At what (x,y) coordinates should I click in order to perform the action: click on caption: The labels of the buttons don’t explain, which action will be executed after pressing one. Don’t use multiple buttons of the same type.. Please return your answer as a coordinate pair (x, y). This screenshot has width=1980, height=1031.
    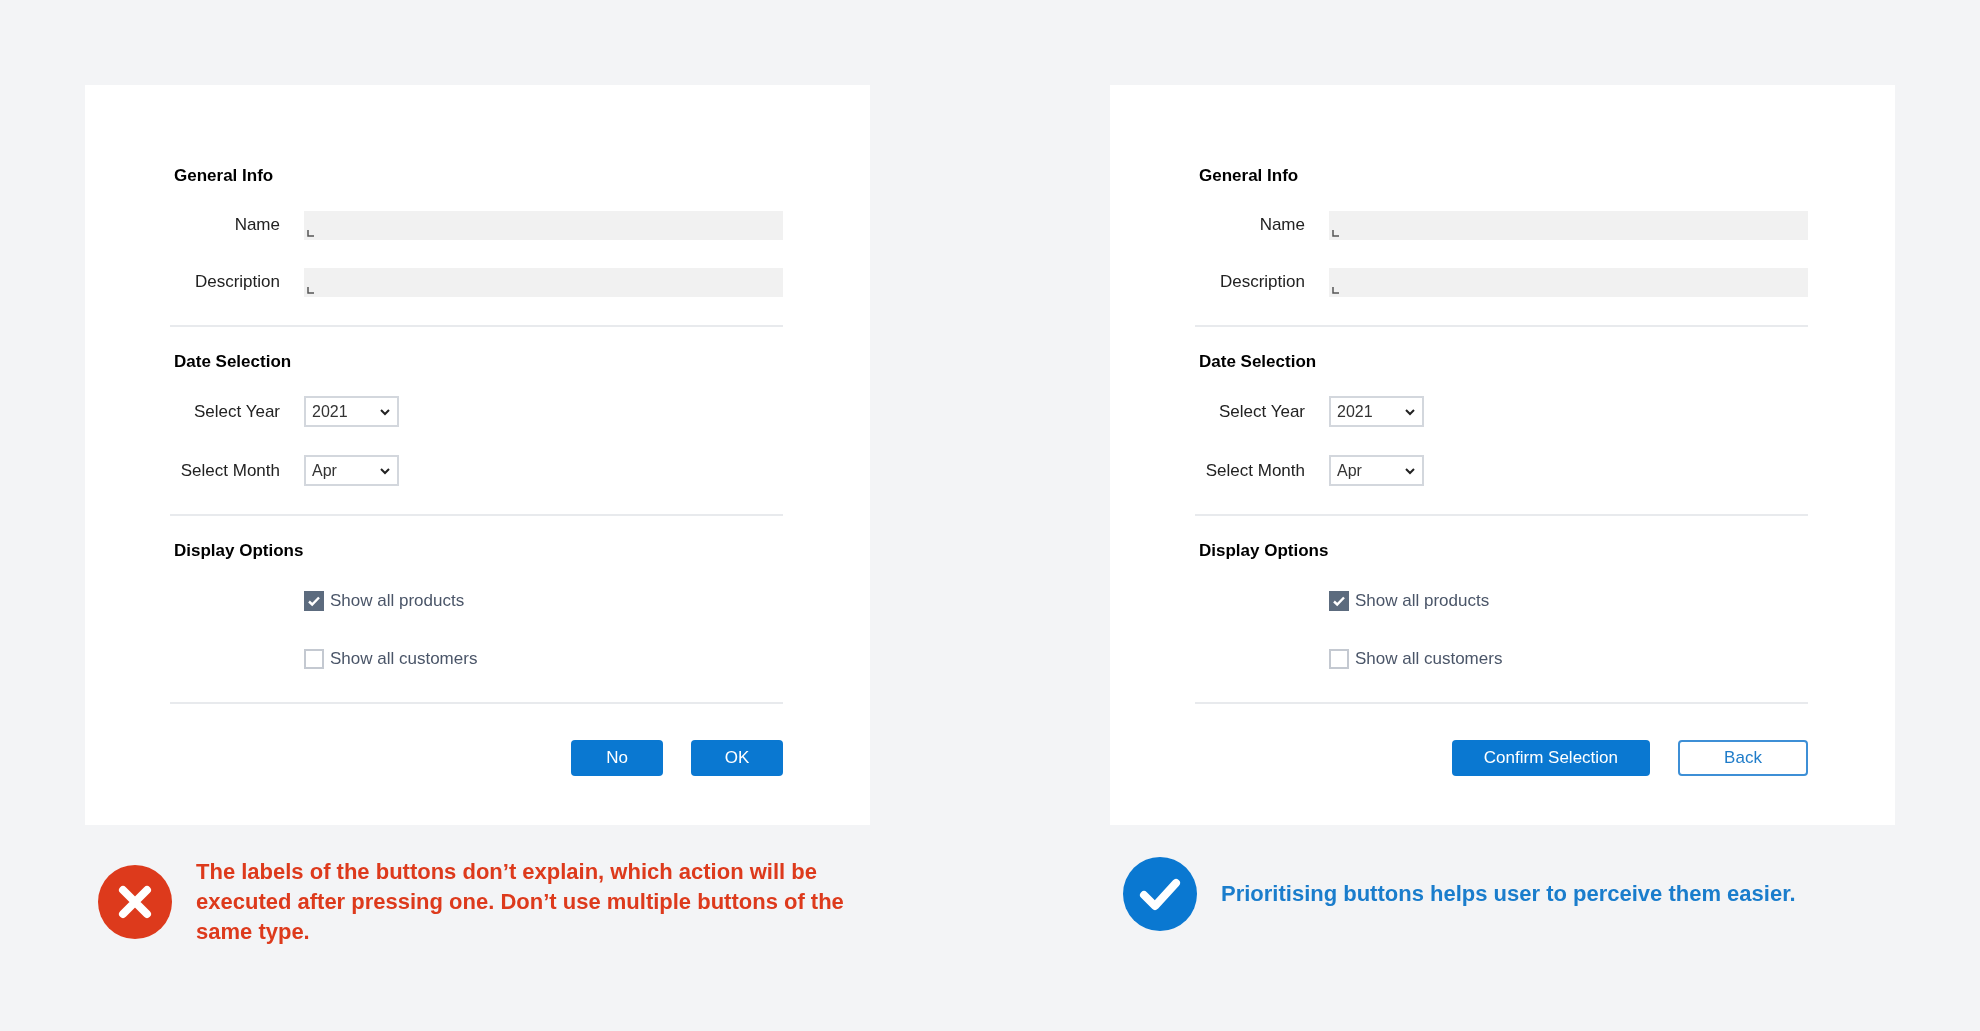
    Looking at the image, I should click on (520, 902).